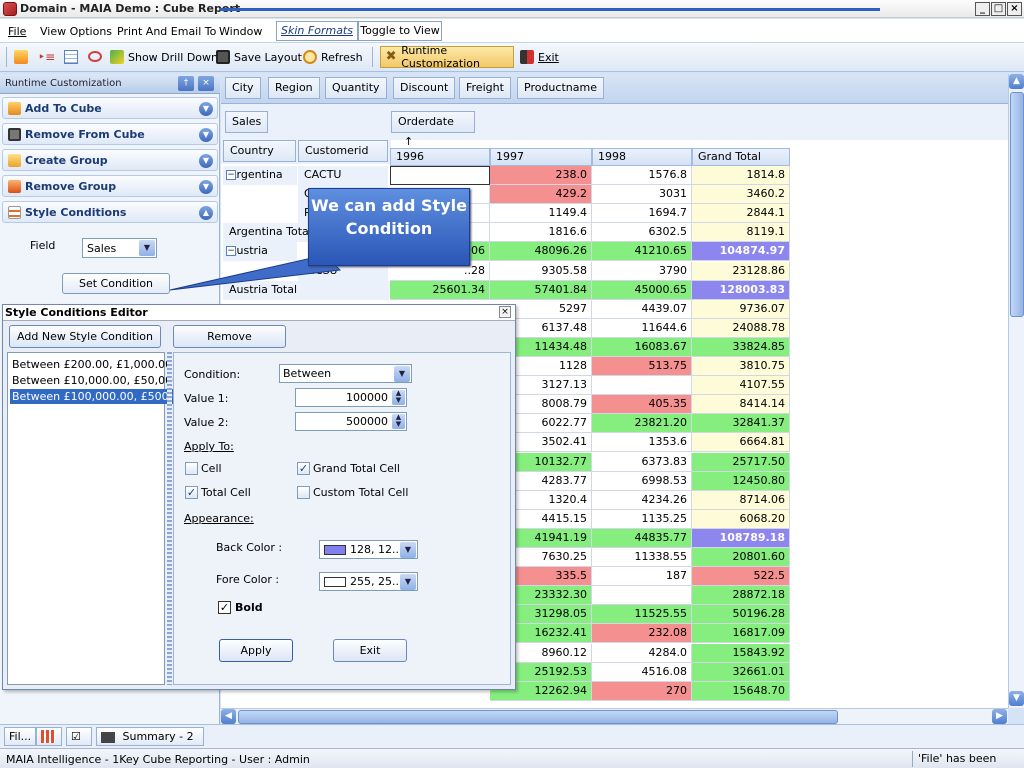 The height and width of the screenshot is (768, 1024). Describe the element at coordinates (343, 175) in the screenshot. I see `row-customer-label: CACTU` at that location.